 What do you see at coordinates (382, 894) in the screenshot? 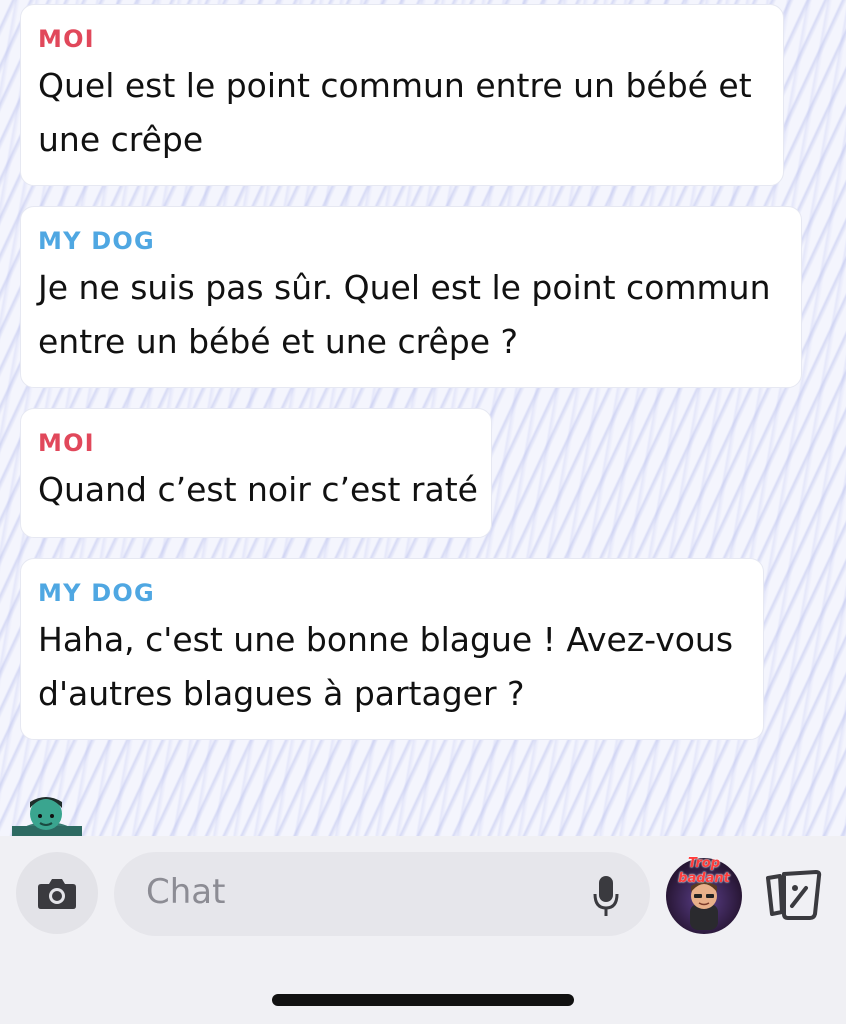
I see `chat-input: Chat` at bounding box center [382, 894].